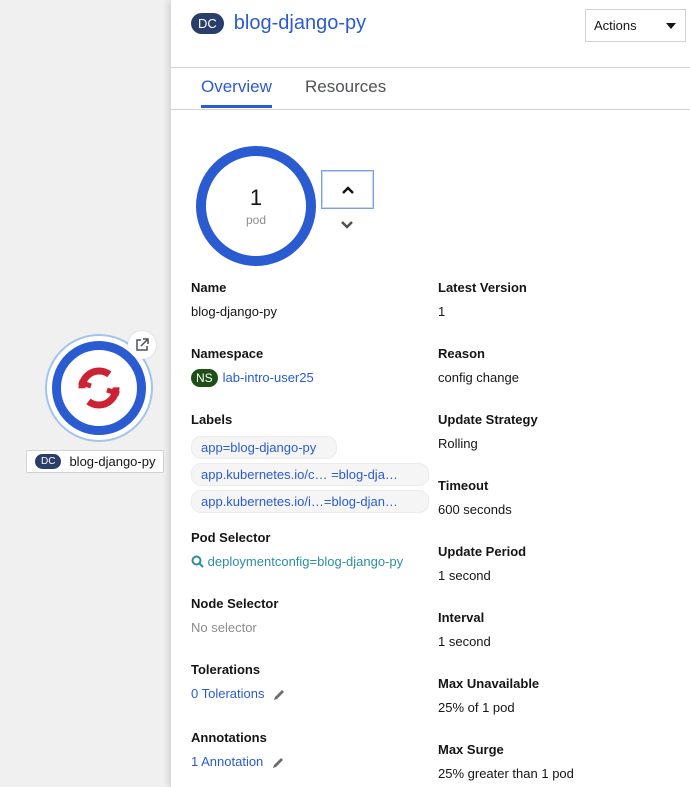 The height and width of the screenshot is (787, 690). I want to click on field-value: 25% greater than 1 pod, so click(506, 773).